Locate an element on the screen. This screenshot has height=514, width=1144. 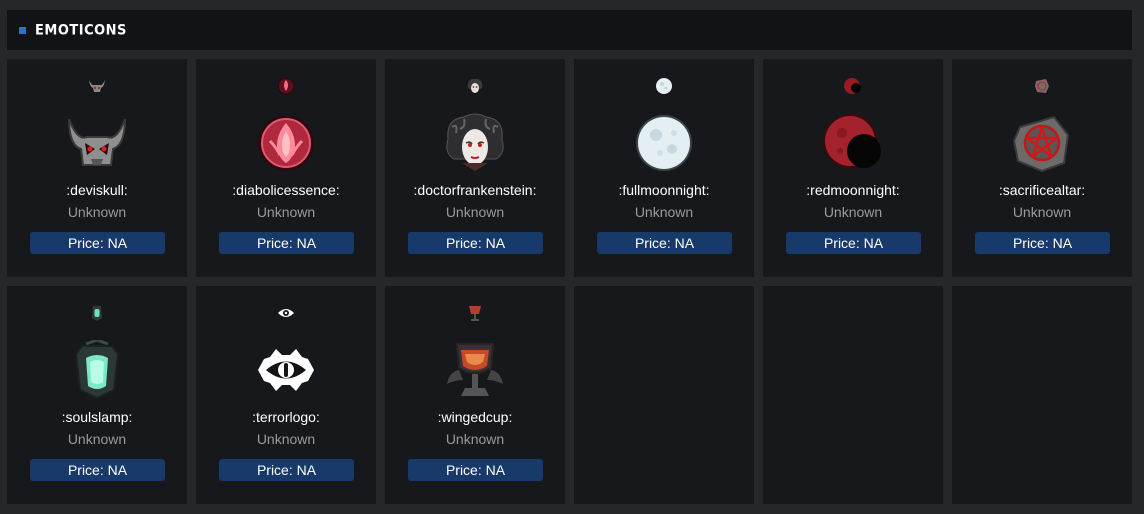
emoticon-card: :terrorlogo: Unknown Price: NA is located at coordinates (286, 395).